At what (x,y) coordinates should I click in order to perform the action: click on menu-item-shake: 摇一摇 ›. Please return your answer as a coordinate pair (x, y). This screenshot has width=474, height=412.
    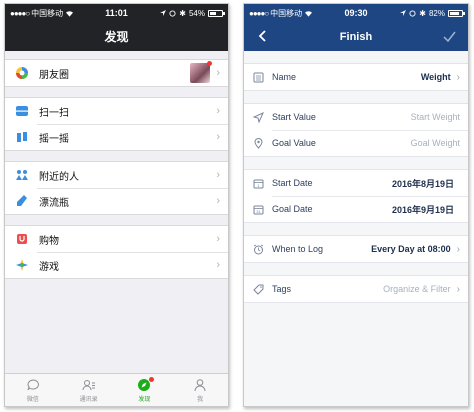
    Looking at the image, I should click on (116, 137).